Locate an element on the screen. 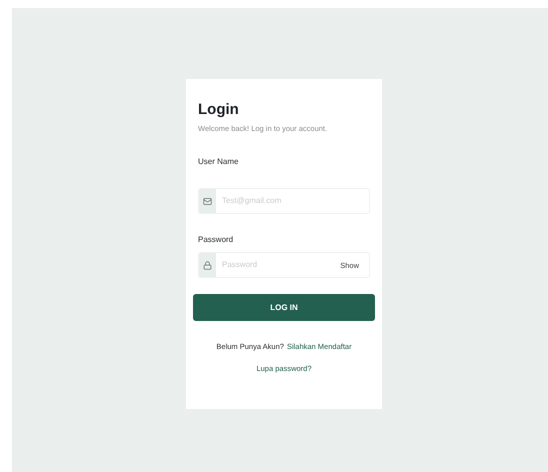  login-title: Login is located at coordinates (219, 110).